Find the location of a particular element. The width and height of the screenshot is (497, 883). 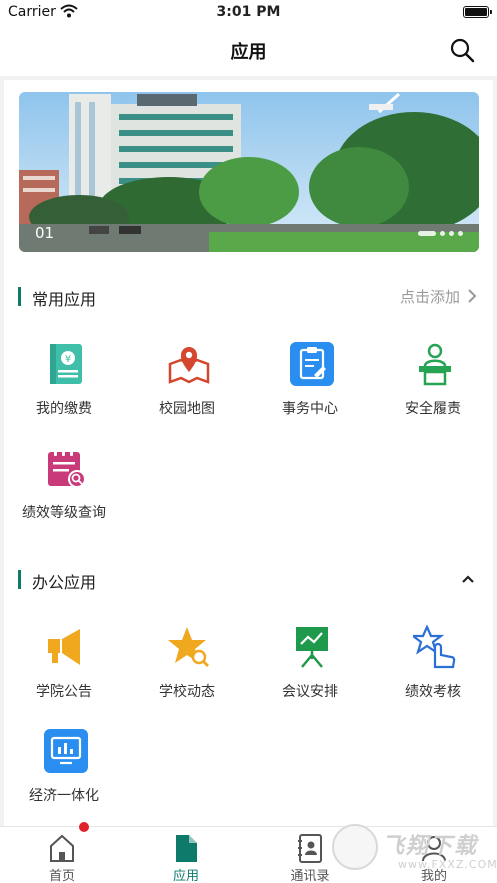

app-safety-duty: 安全履责 is located at coordinates (433, 382).